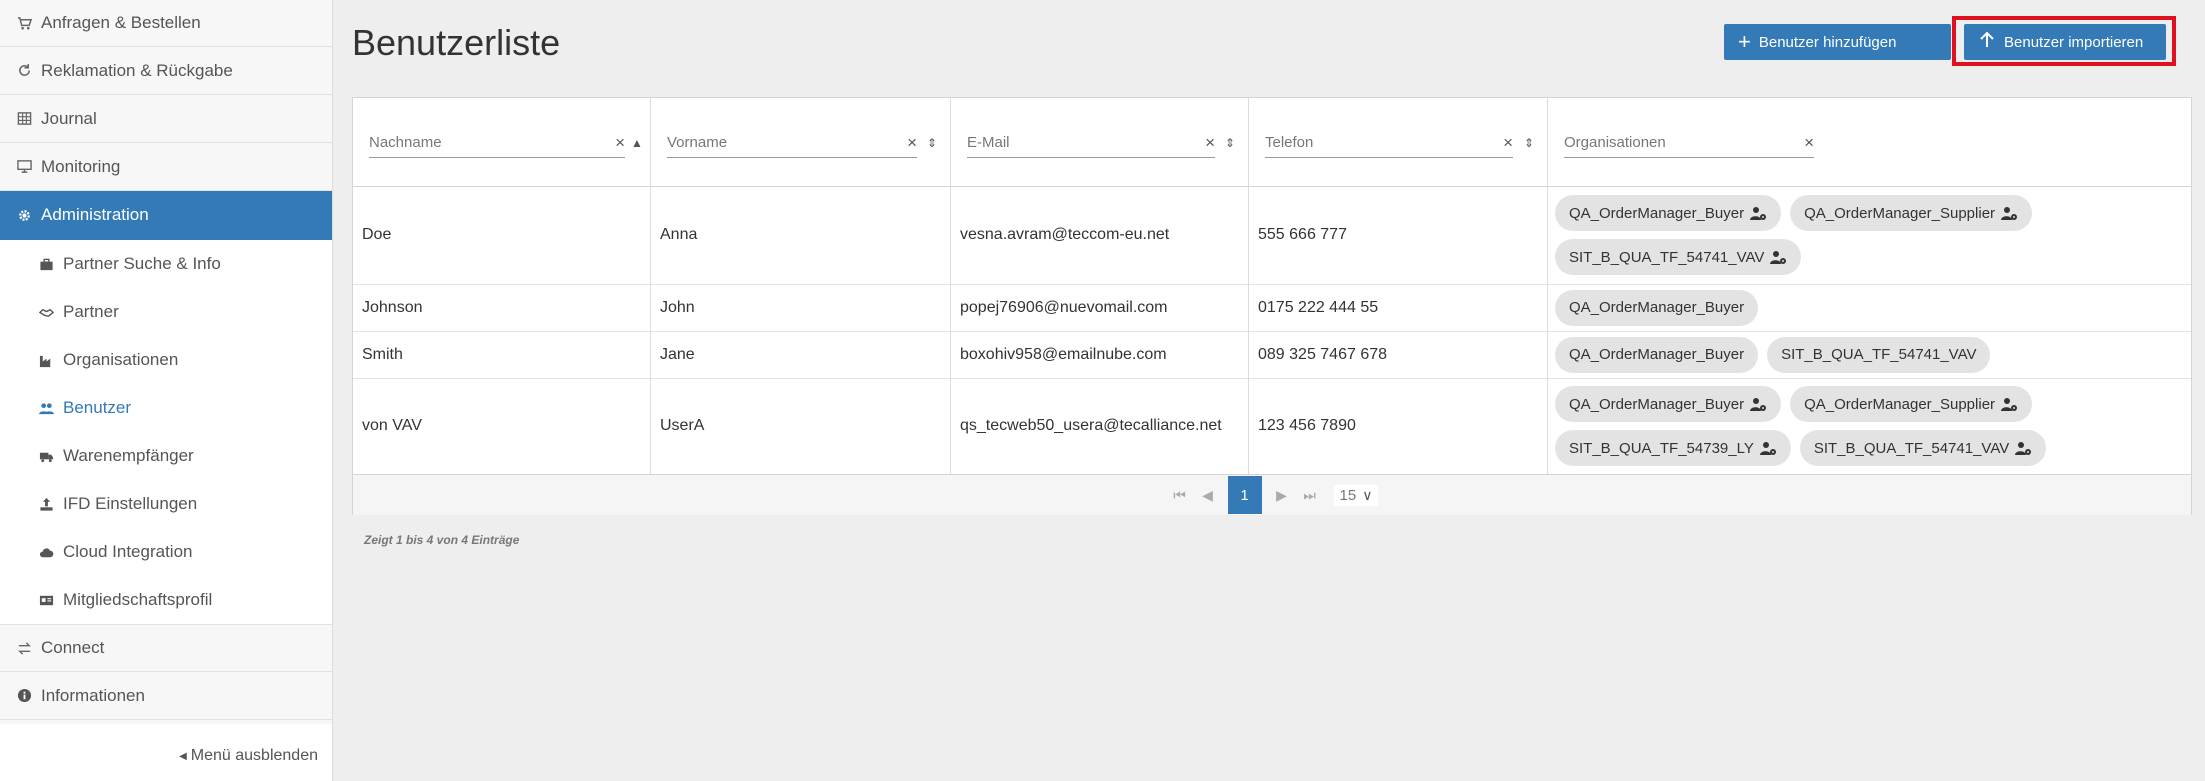 This screenshot has width=2205, height=781. I want to click on first-page-icon: ⏮, so click(1180, 495).